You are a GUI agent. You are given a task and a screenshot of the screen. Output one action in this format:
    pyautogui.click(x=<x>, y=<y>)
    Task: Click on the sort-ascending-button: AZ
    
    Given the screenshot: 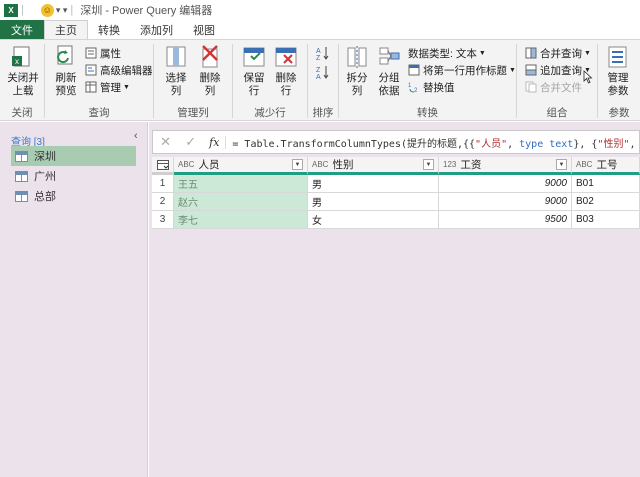 What is the action you would take?
    pyautogui.click(x=323, y=53)
    